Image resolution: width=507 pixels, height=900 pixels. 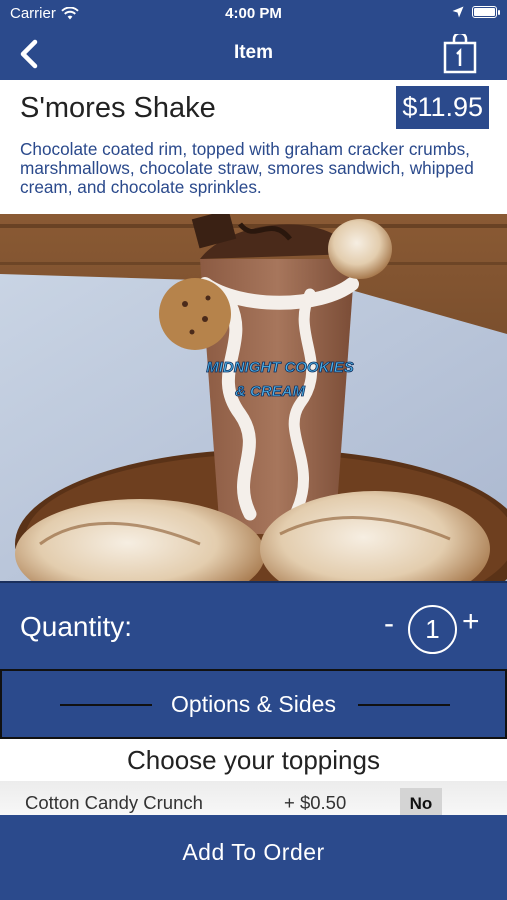 What do you see at coordinates (118, 108) in the screenshot?
I see `item-name: S'mores Shake` at bounding box center [118, 108].